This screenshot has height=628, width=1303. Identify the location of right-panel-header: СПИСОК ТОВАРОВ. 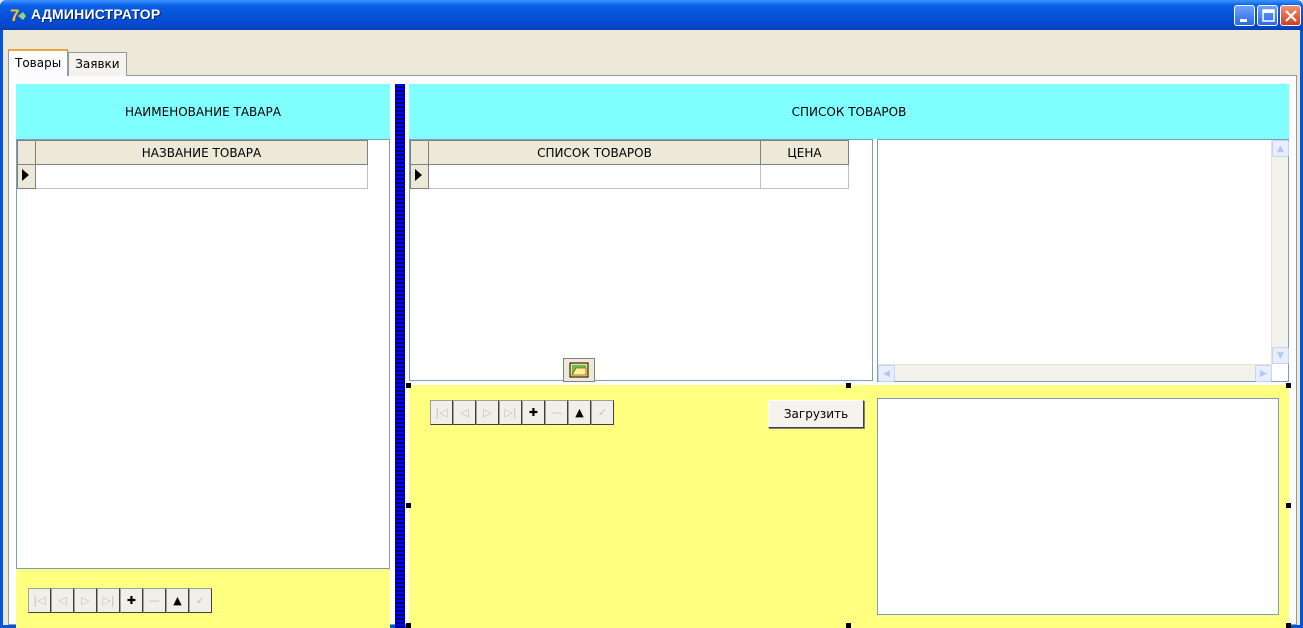
(849, 111).